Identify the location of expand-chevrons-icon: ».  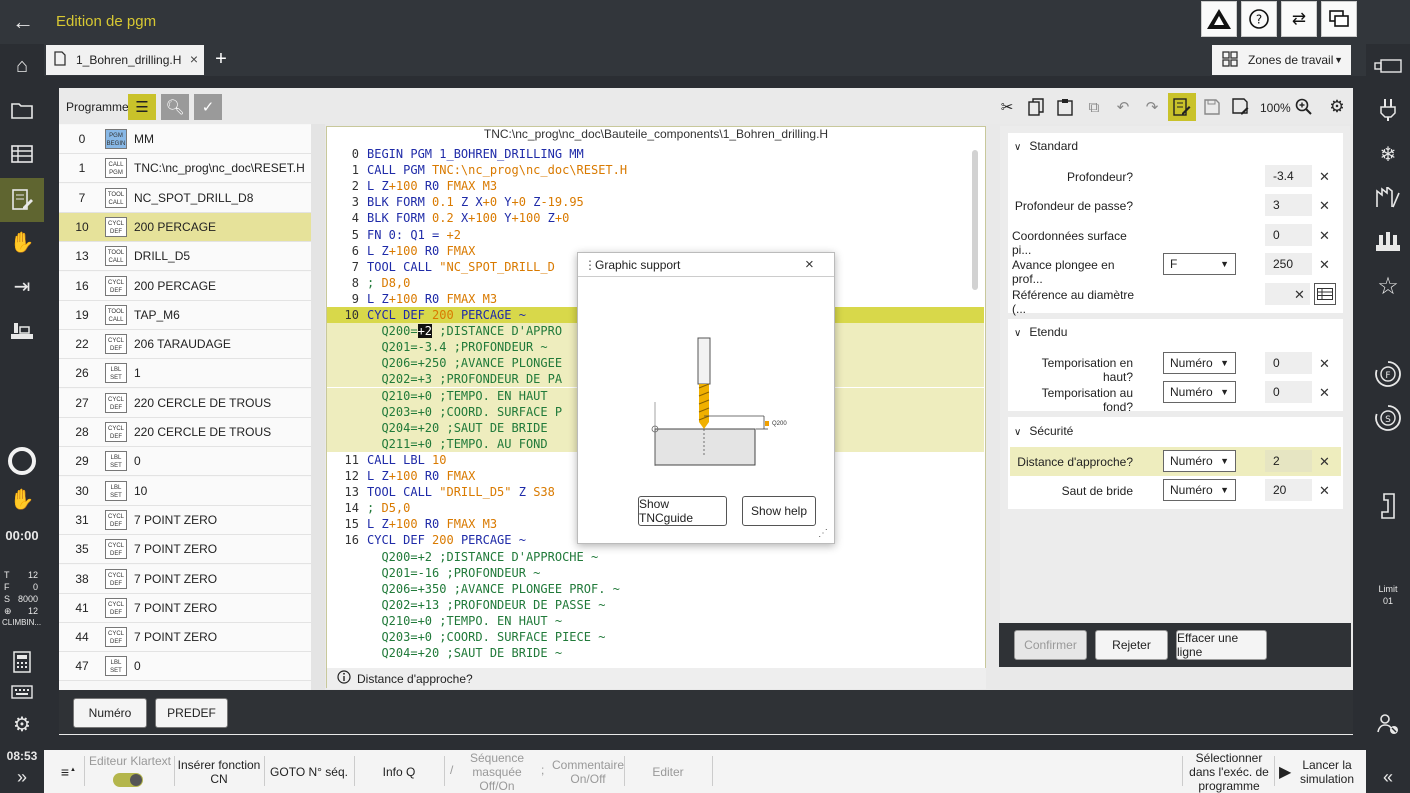
(22, 776).